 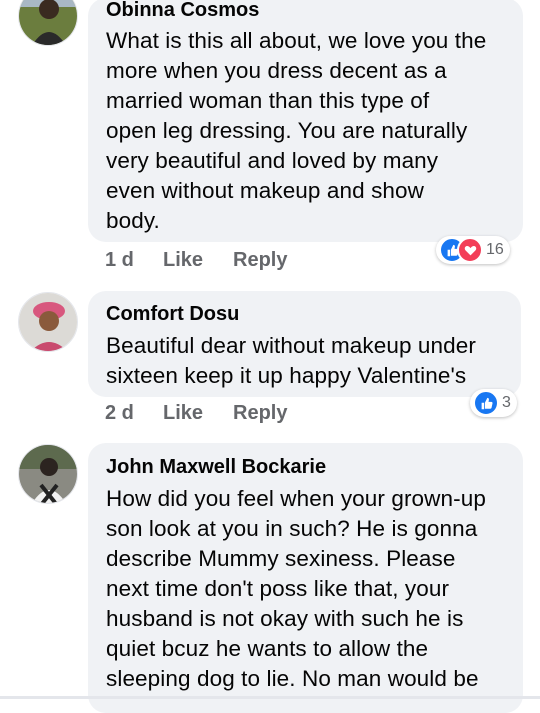 What do you see at coordinates (268, 100) in the screenshot?
I see `comment-text-line: married woman than this type of` at bounding box center [268, 100].